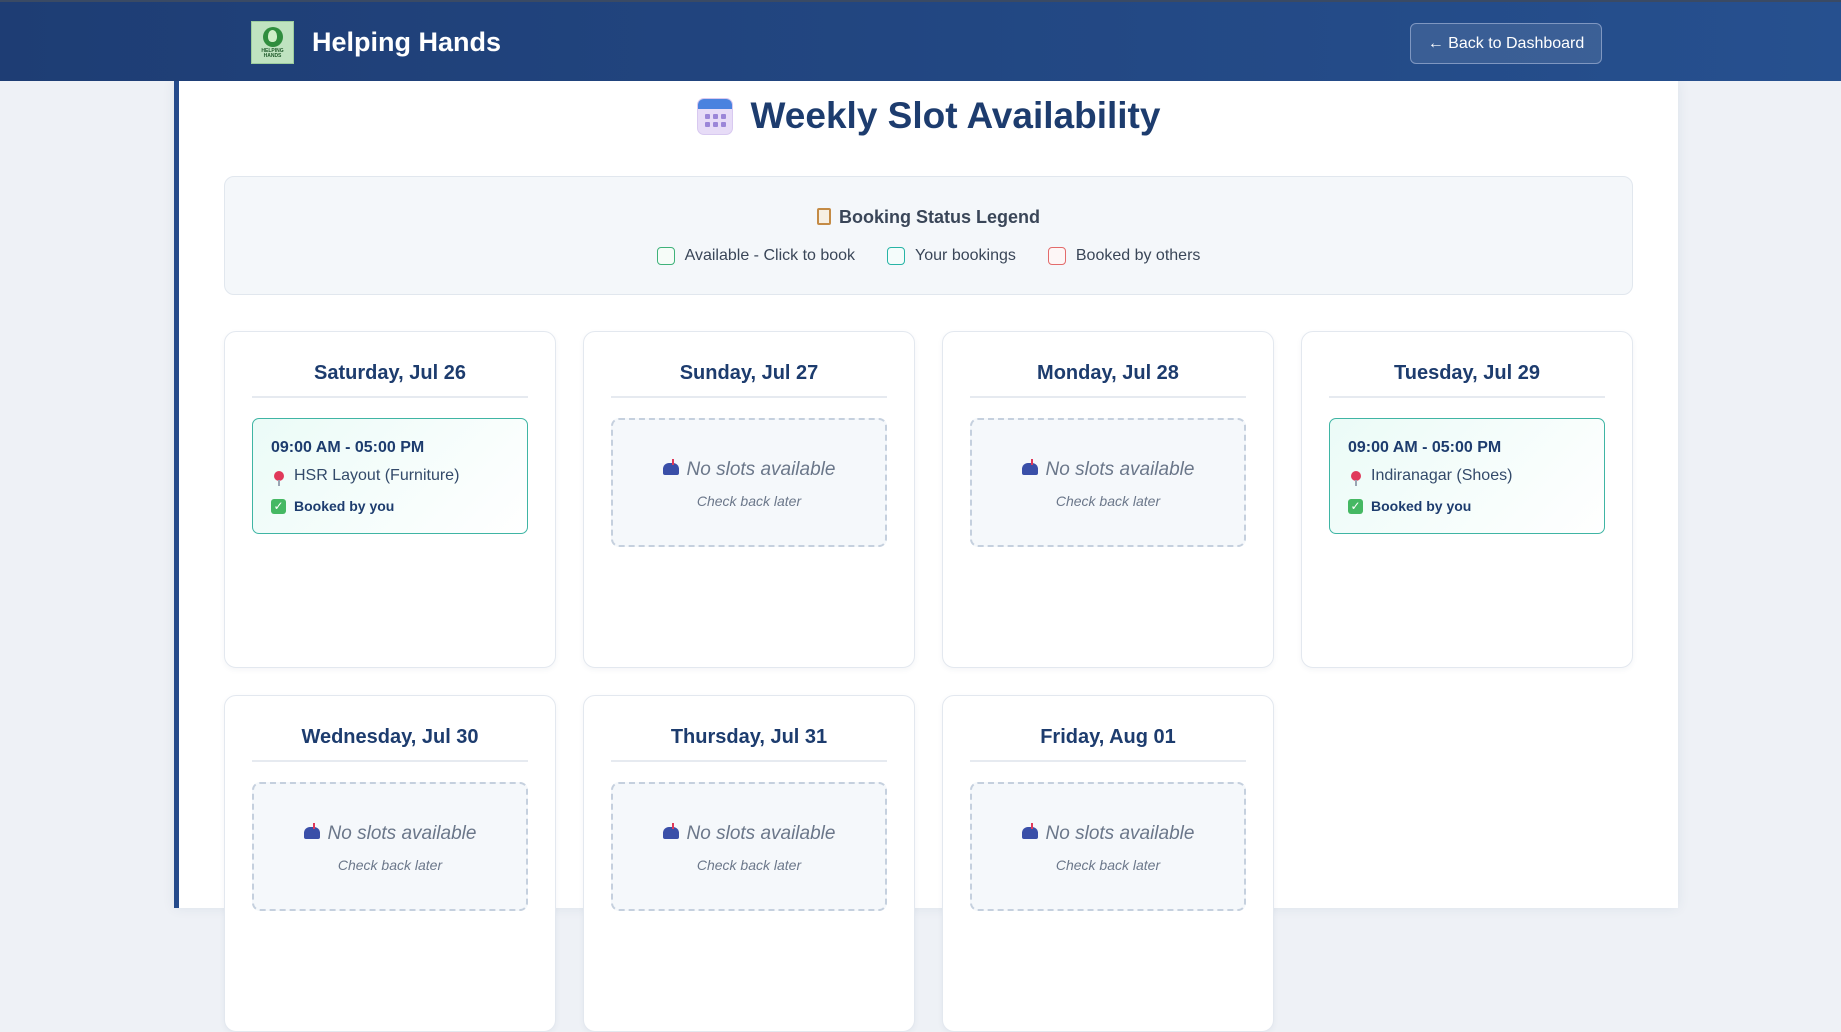  What do you see at coordinates (749, 744) in the screenshot?
I see `day-title: Thursday, Jul 31` at bounding box center [749, 744].